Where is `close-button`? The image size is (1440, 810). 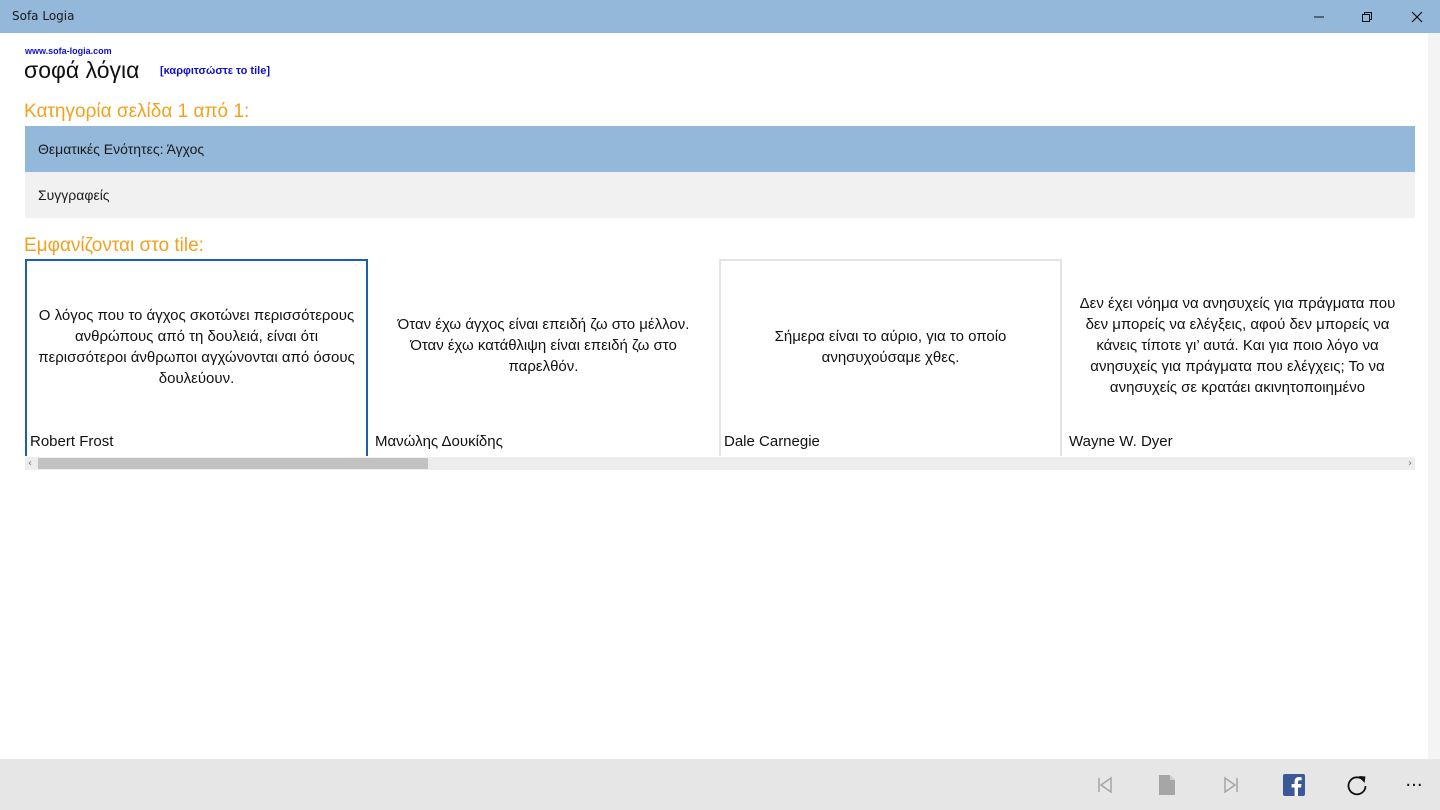 close-button is located at coordinates (1417, 16).